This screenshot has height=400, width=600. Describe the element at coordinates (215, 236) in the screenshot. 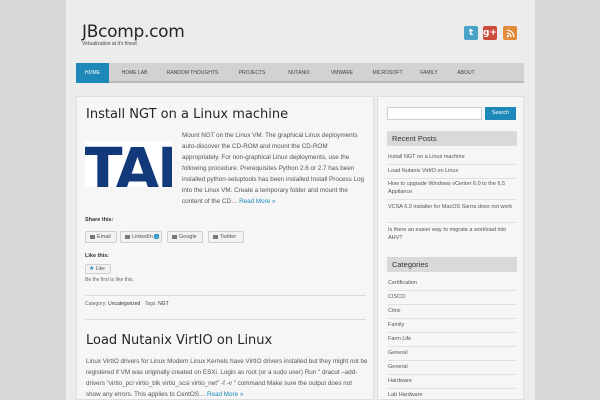

I see `twitter-small-icon` at that location.